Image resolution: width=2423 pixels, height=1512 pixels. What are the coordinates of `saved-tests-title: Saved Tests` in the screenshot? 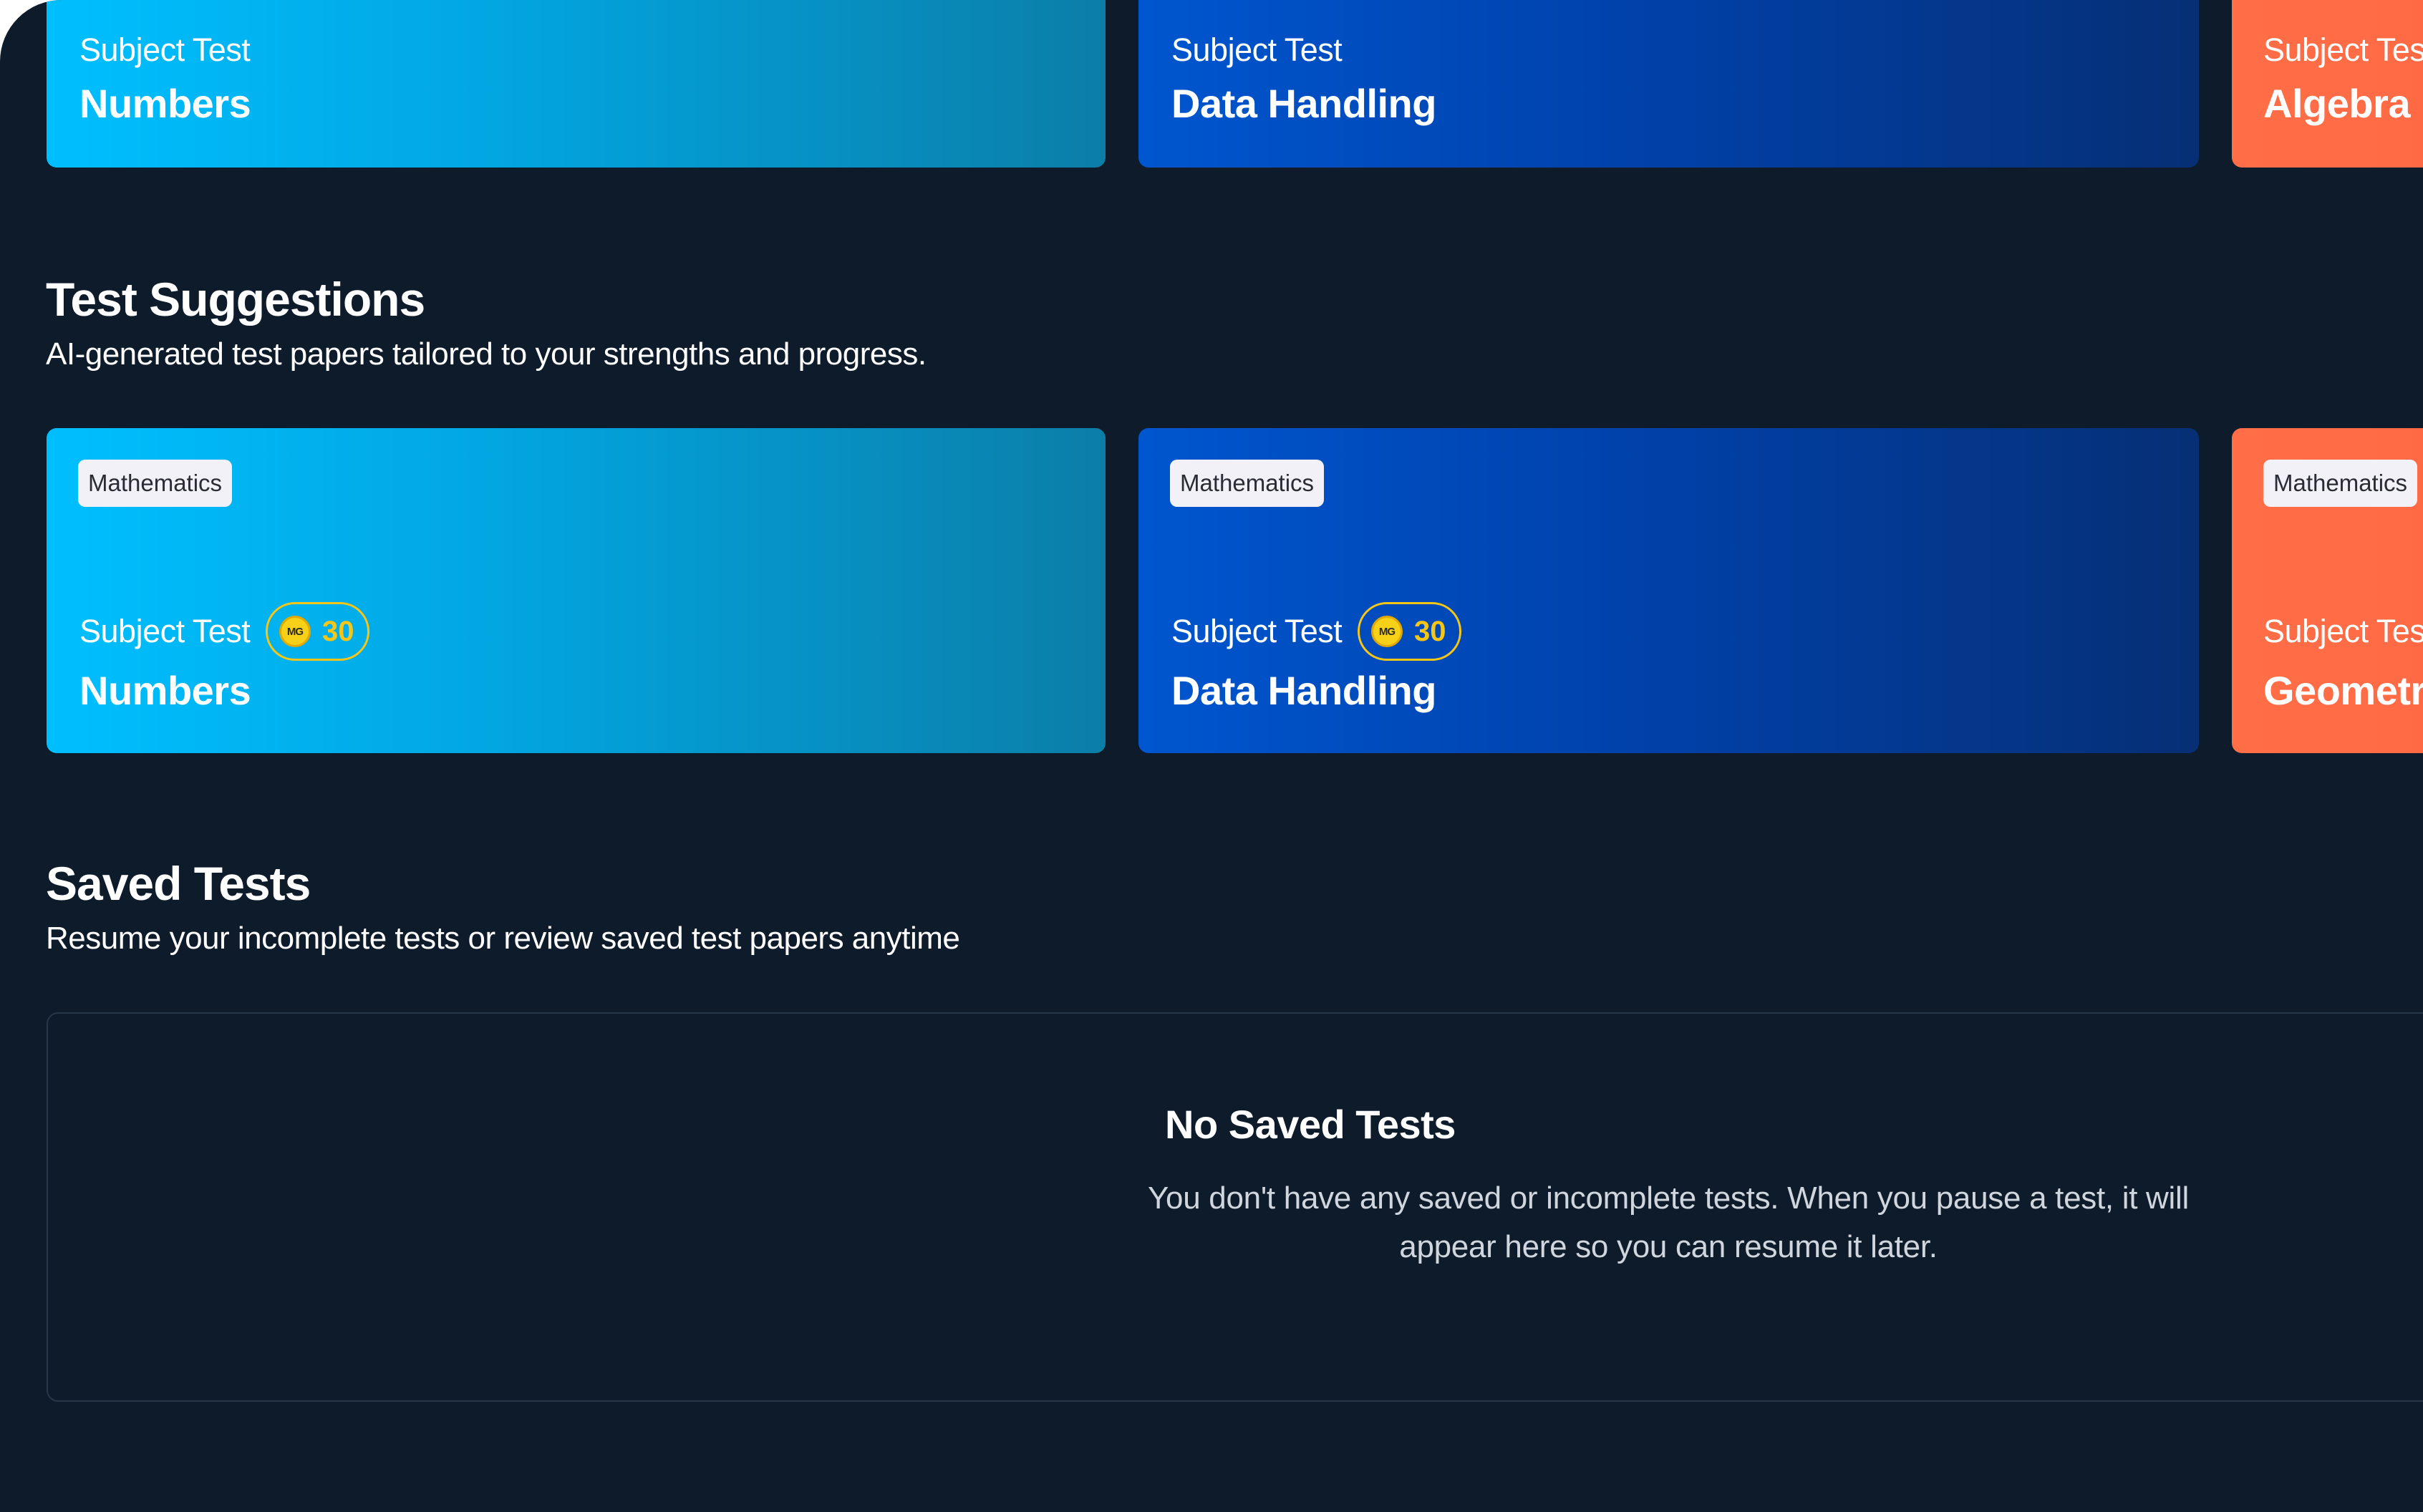 It's located at (178, 883).